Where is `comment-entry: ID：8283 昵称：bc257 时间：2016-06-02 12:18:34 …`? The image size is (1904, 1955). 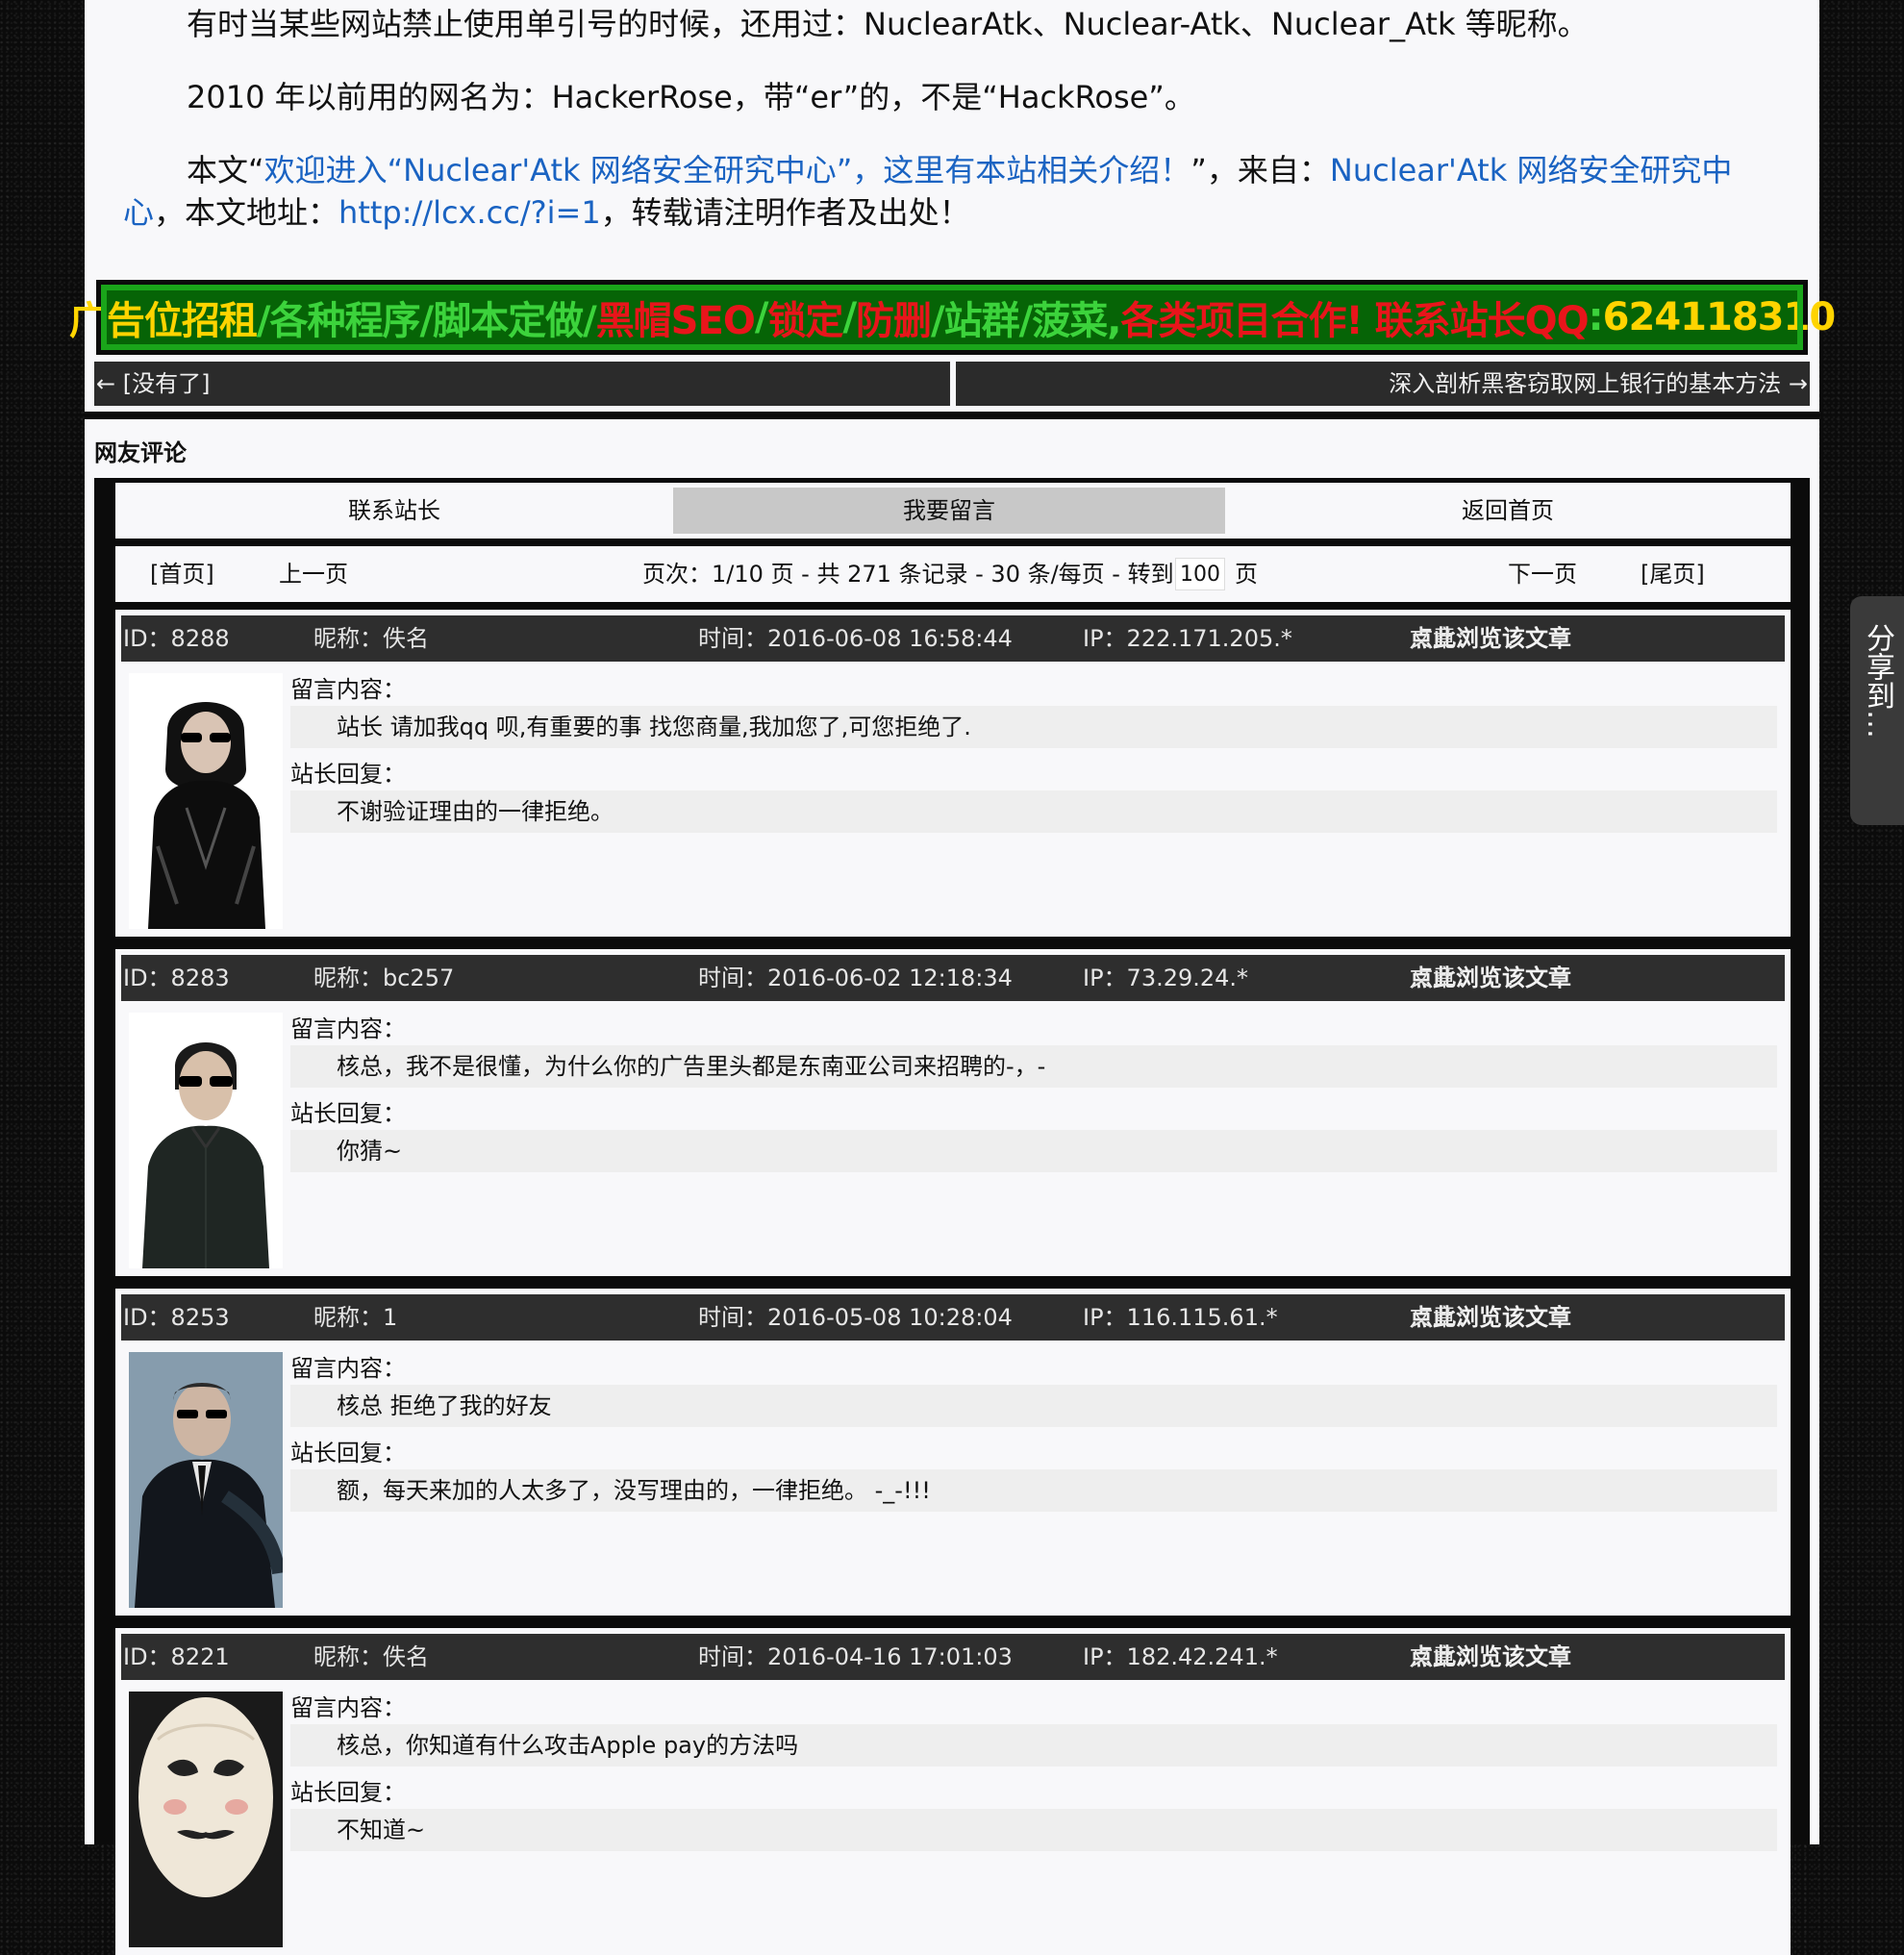
comment-entry: ID：8283 昵称：bc257 时间：2016-06-02 12:18:34 … is located at coordinates (953, 1113).